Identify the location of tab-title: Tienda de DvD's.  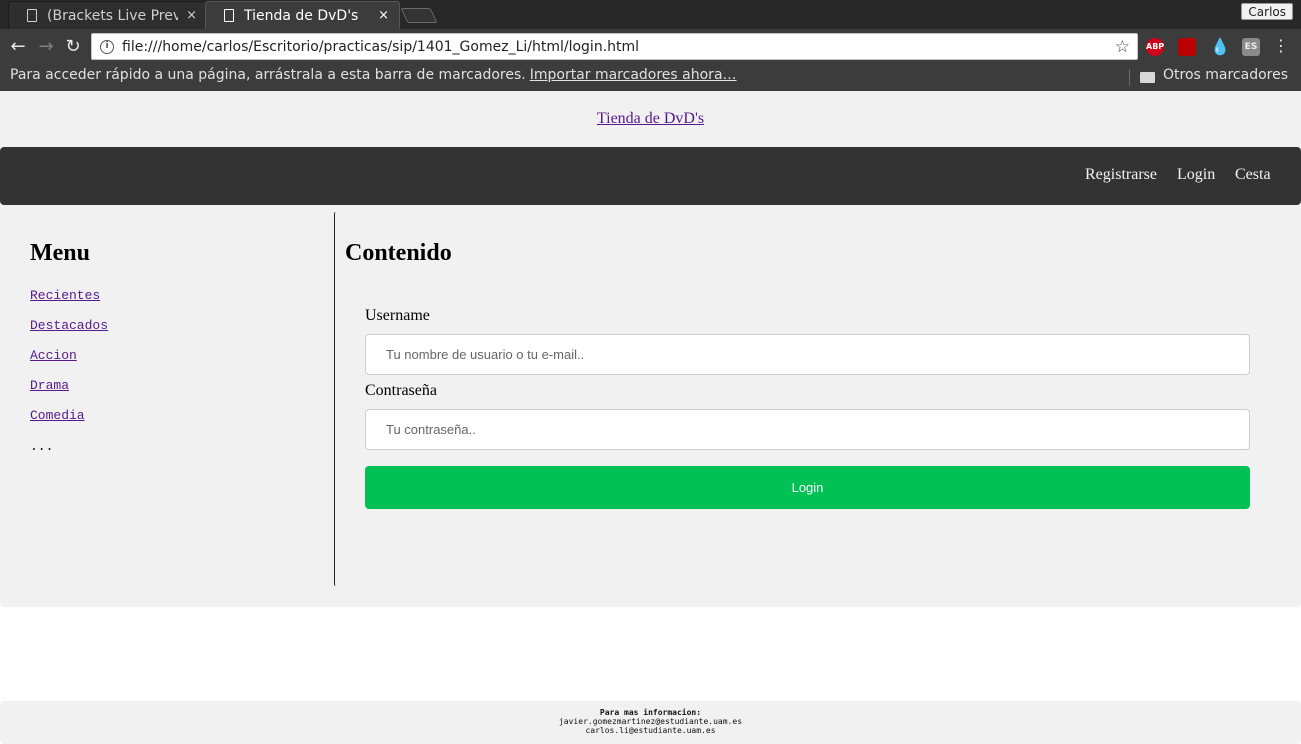
(301, 15).